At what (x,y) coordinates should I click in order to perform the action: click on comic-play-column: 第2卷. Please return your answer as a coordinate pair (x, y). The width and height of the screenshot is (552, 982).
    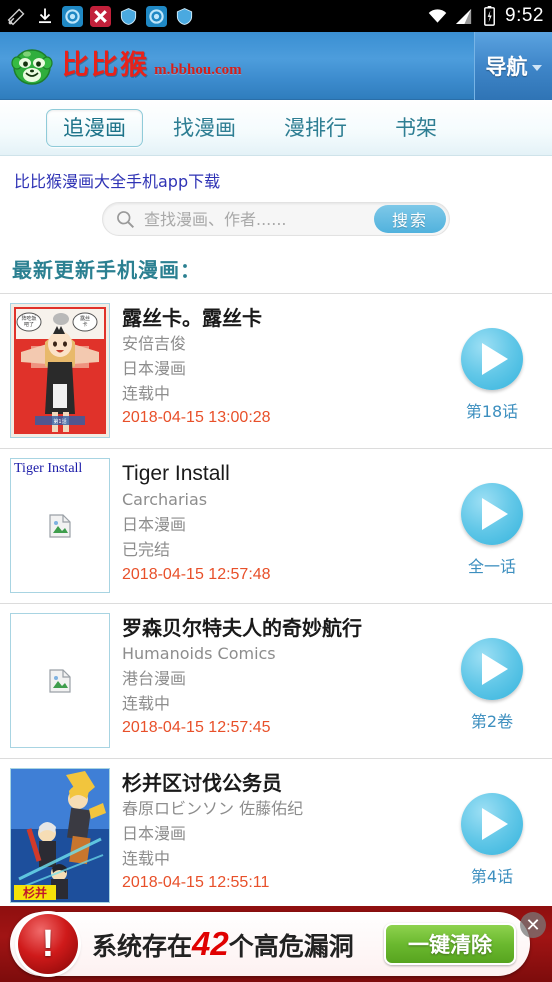
    Looking at the image, I should click on (492, 681).